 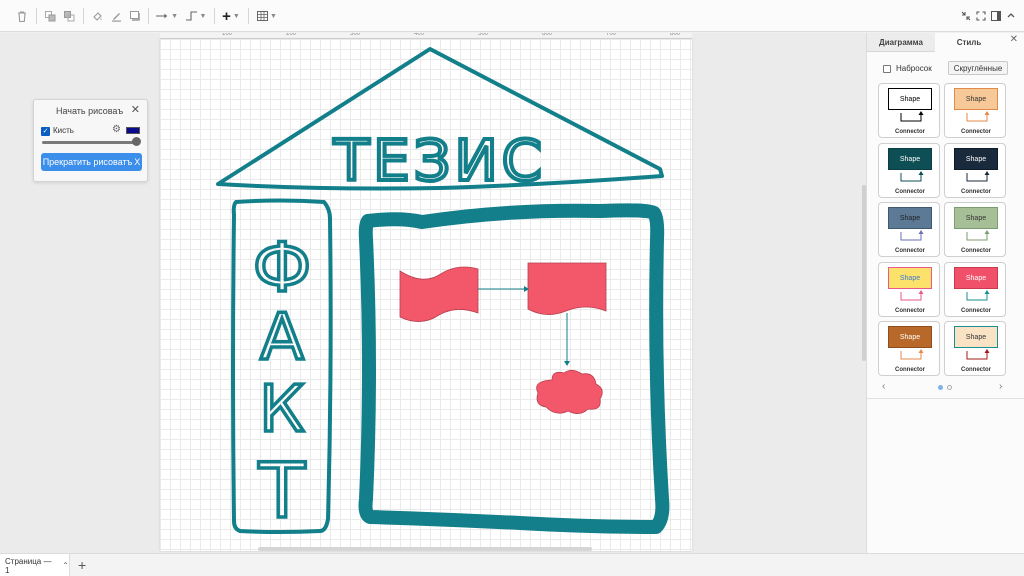 I want to click on format-panel-icon, so click(x=996, y=16).